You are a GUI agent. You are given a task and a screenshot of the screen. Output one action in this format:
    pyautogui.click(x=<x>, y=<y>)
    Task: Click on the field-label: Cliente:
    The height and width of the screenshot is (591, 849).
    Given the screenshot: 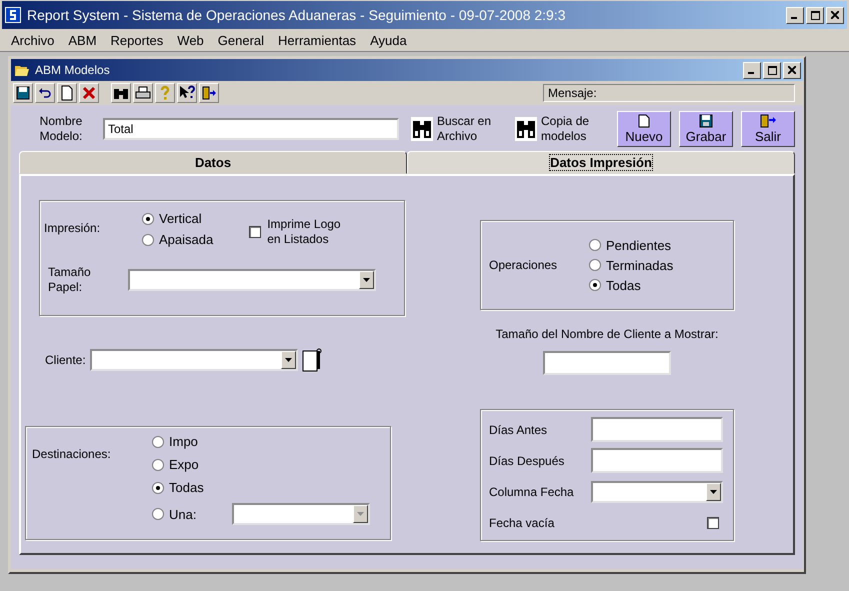 What is the action you would take?
    pyautogui.click(x=65, y=360)
    